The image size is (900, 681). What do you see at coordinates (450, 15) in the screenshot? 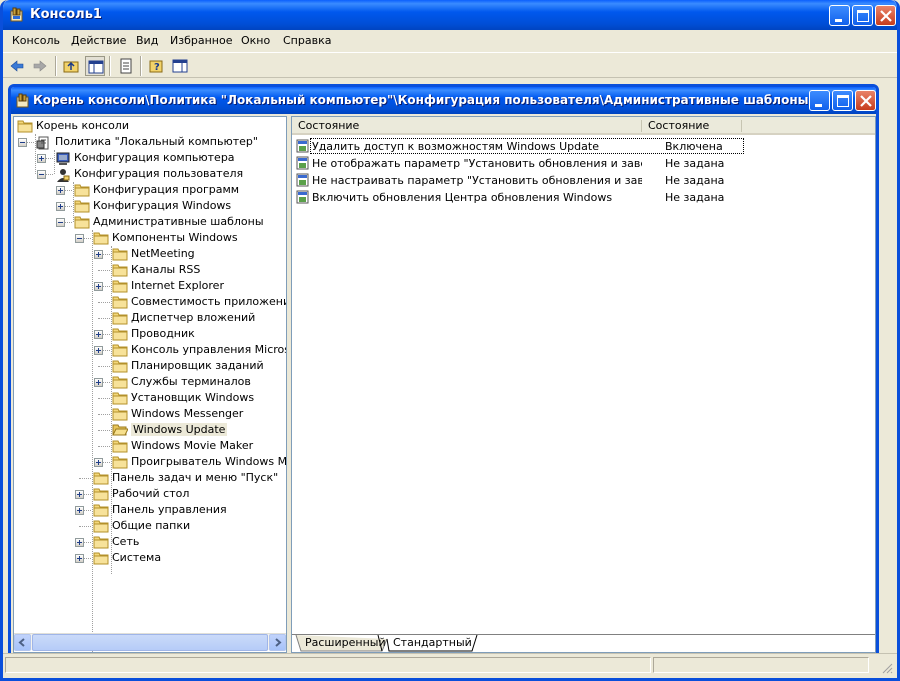
I see `title-bar: Консоль1` at bounding box center [450, 15].